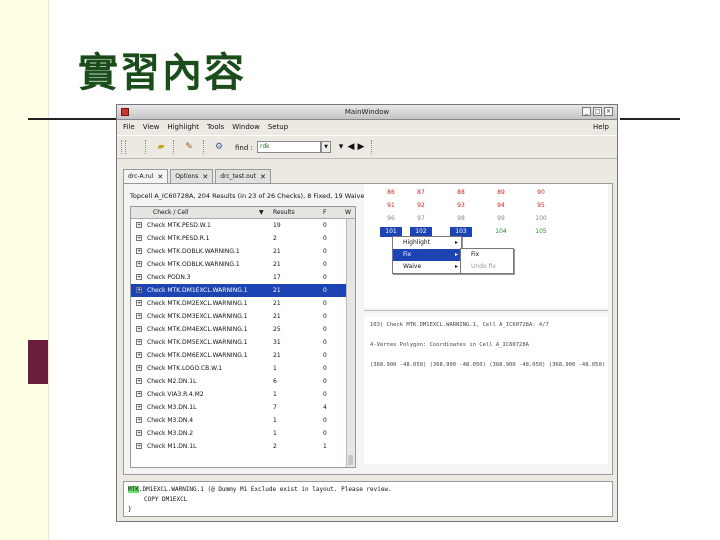 This screenshot has width=720, height=540. Describe the element at coordinates (541, 206) in the screenshot. I see `grid-cell: 95` at that location.